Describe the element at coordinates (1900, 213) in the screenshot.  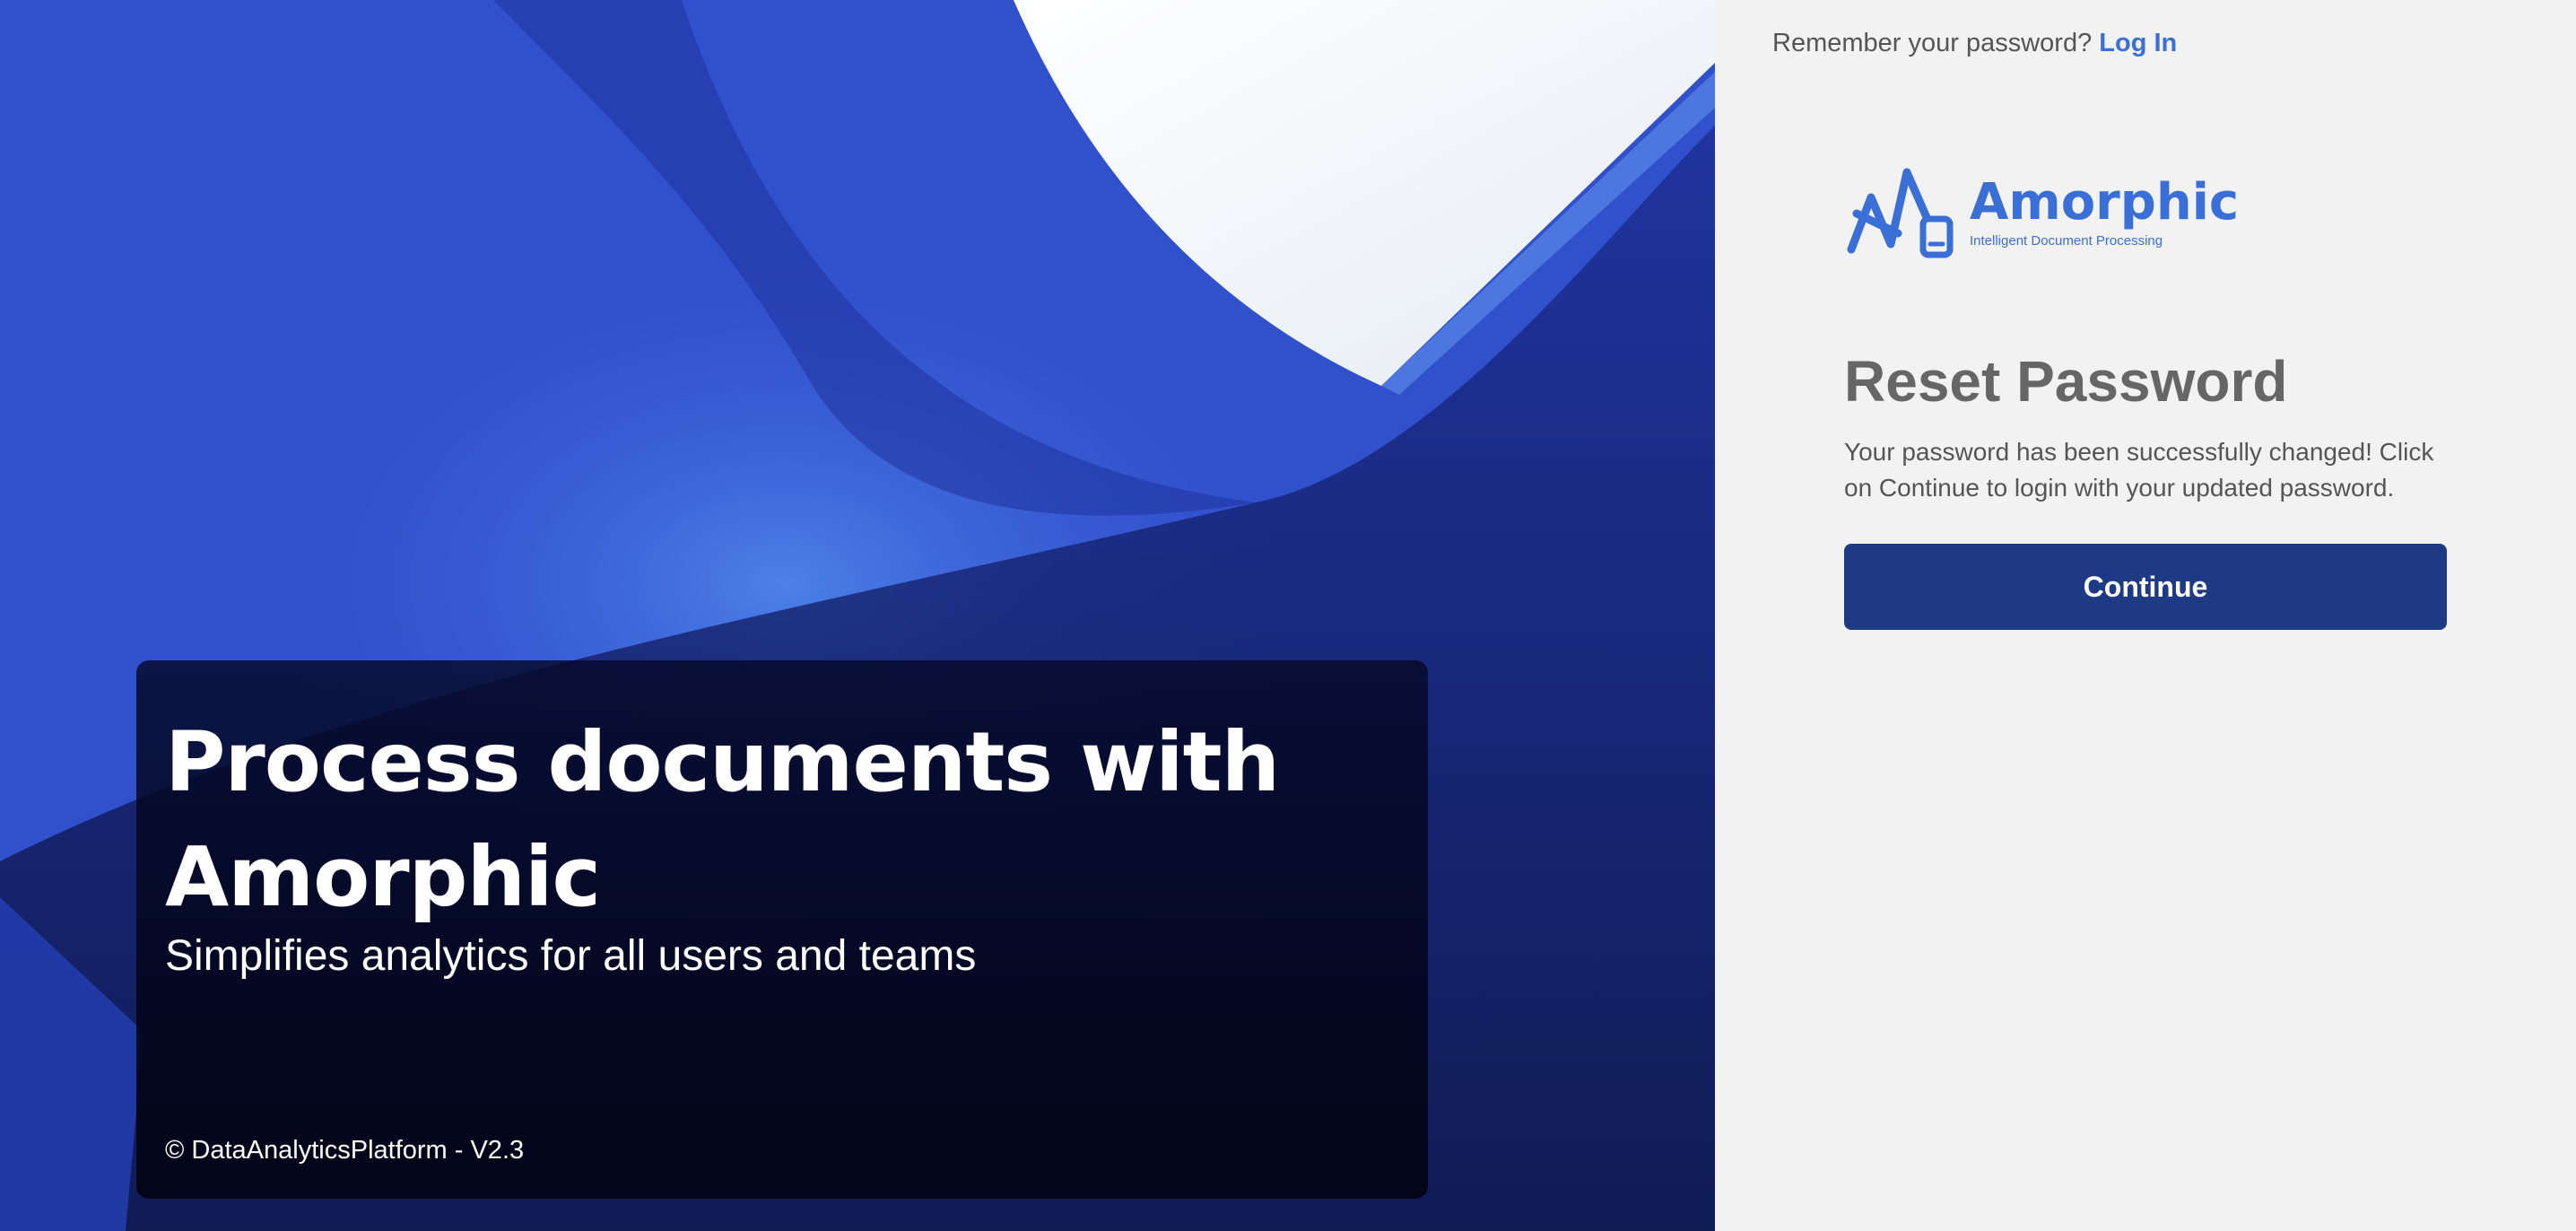
I see `amorphic-logo-icon` at that location.